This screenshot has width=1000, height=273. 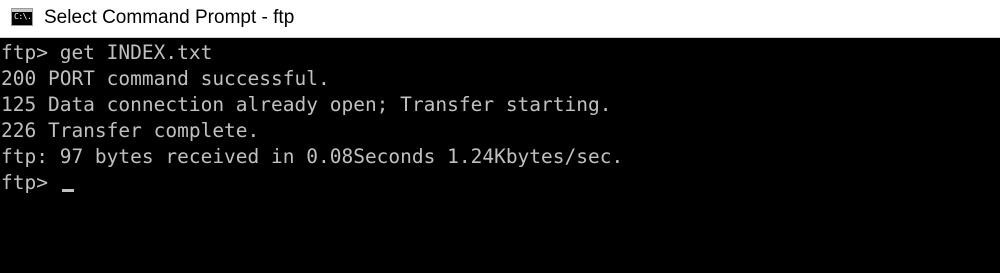 I want to click on icon-glyph: C:\., so click(x=23, y=16).